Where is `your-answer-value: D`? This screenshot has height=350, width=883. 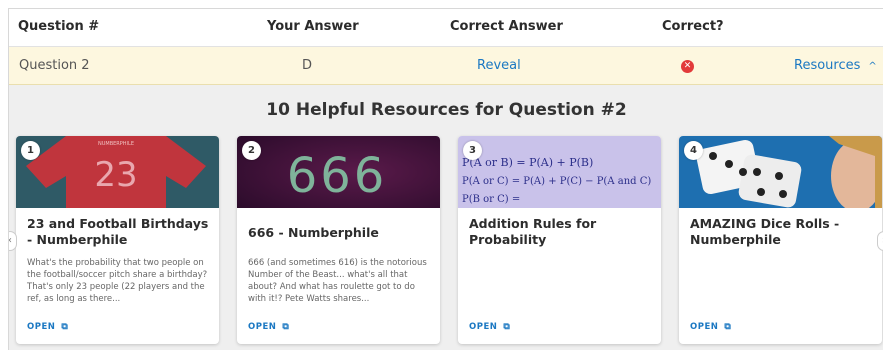 your-answer-value: D is located at coordinates (307, 65).